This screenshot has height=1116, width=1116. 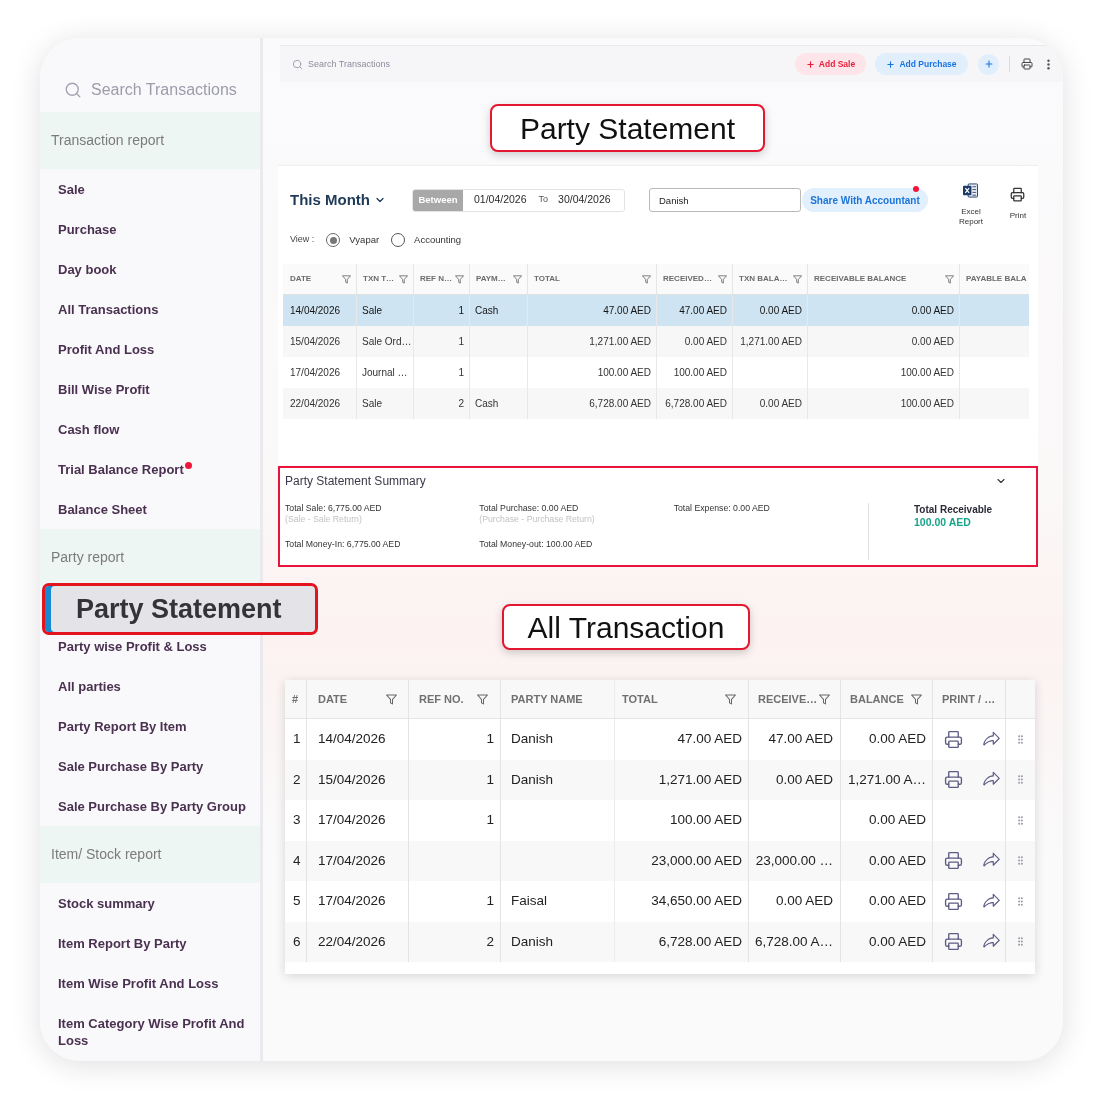 I want to click on sidebar-item: Party wise Profit & Loss, so click(x=150, y=650).